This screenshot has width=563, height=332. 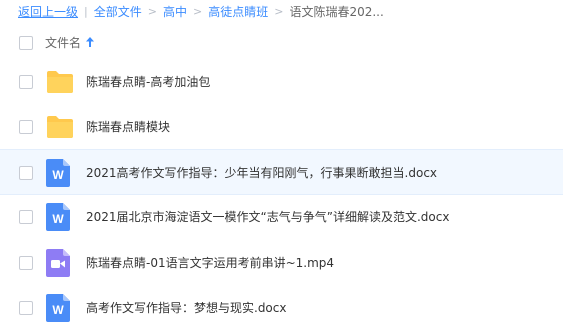 I want to click on file-row: W 高考作文写作指导：梦想与现实.docx, so click(x=281, y=308).